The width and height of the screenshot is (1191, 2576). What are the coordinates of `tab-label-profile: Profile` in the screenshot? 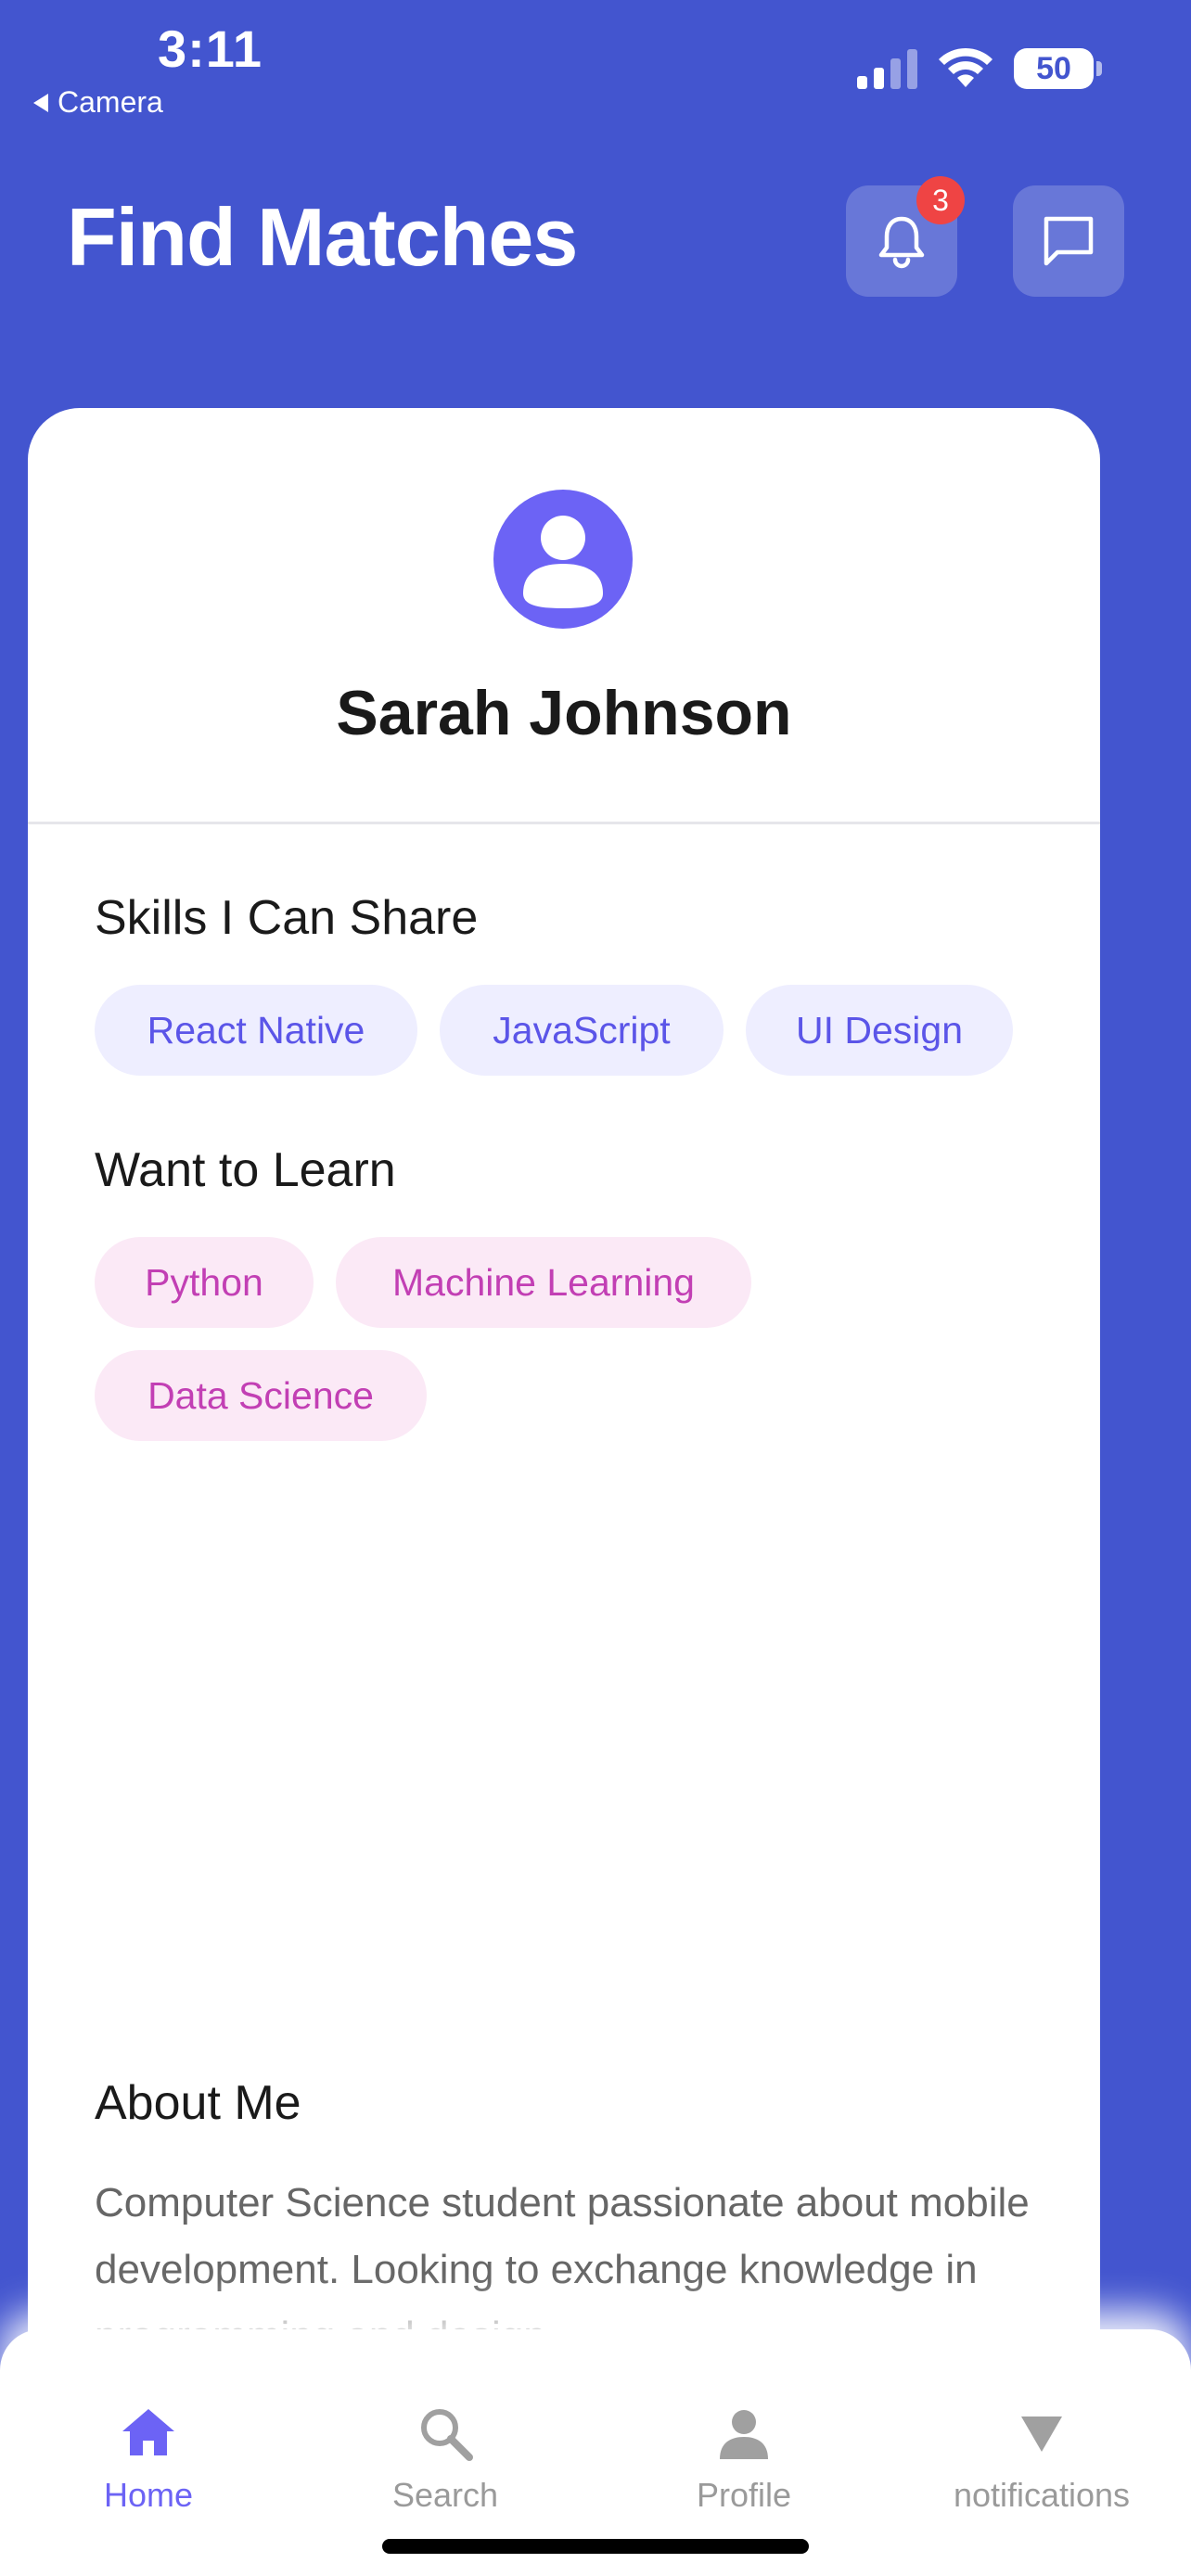 It's located at (744, 2495).